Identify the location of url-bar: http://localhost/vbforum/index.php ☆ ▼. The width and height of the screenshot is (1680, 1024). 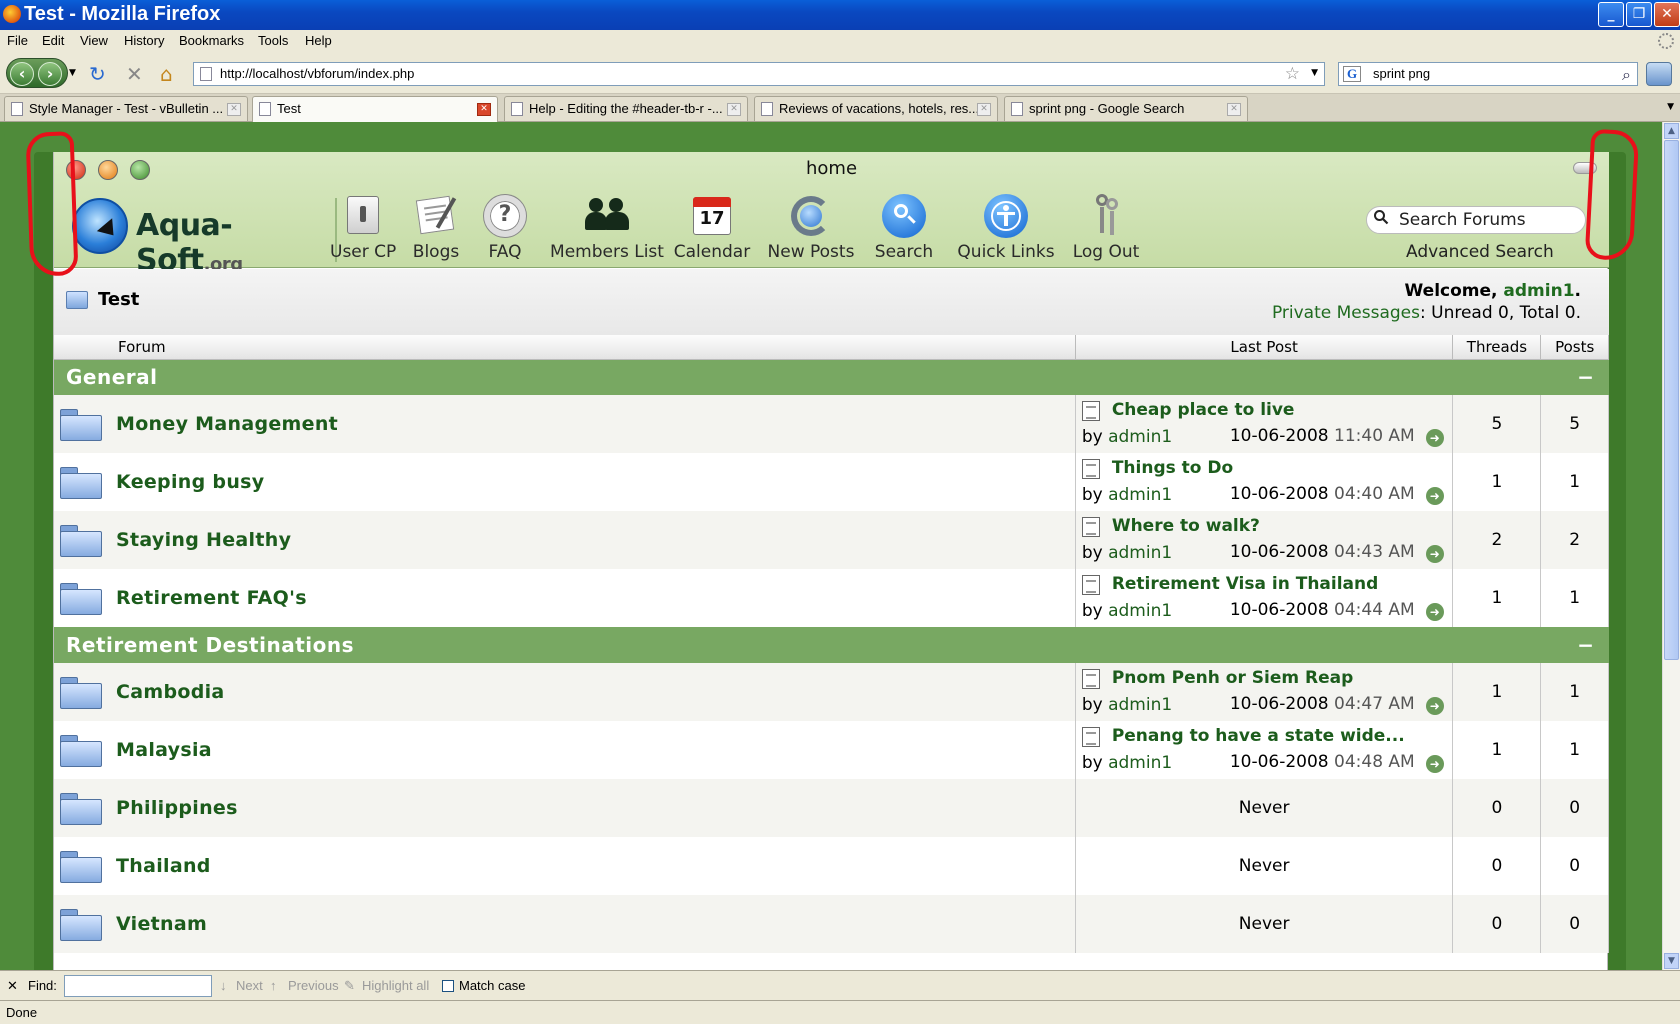
(759, 74).